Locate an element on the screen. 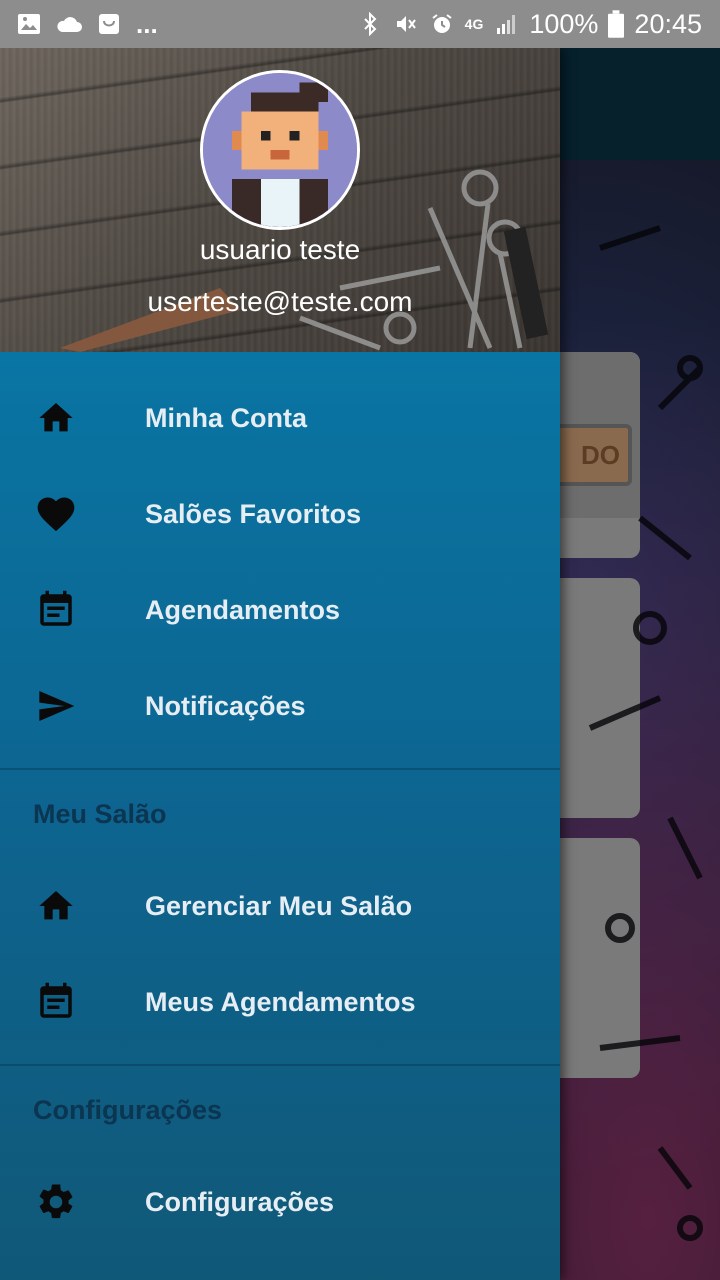 The image size is (720, 1280). avatar is located at coordinates (280, 150).